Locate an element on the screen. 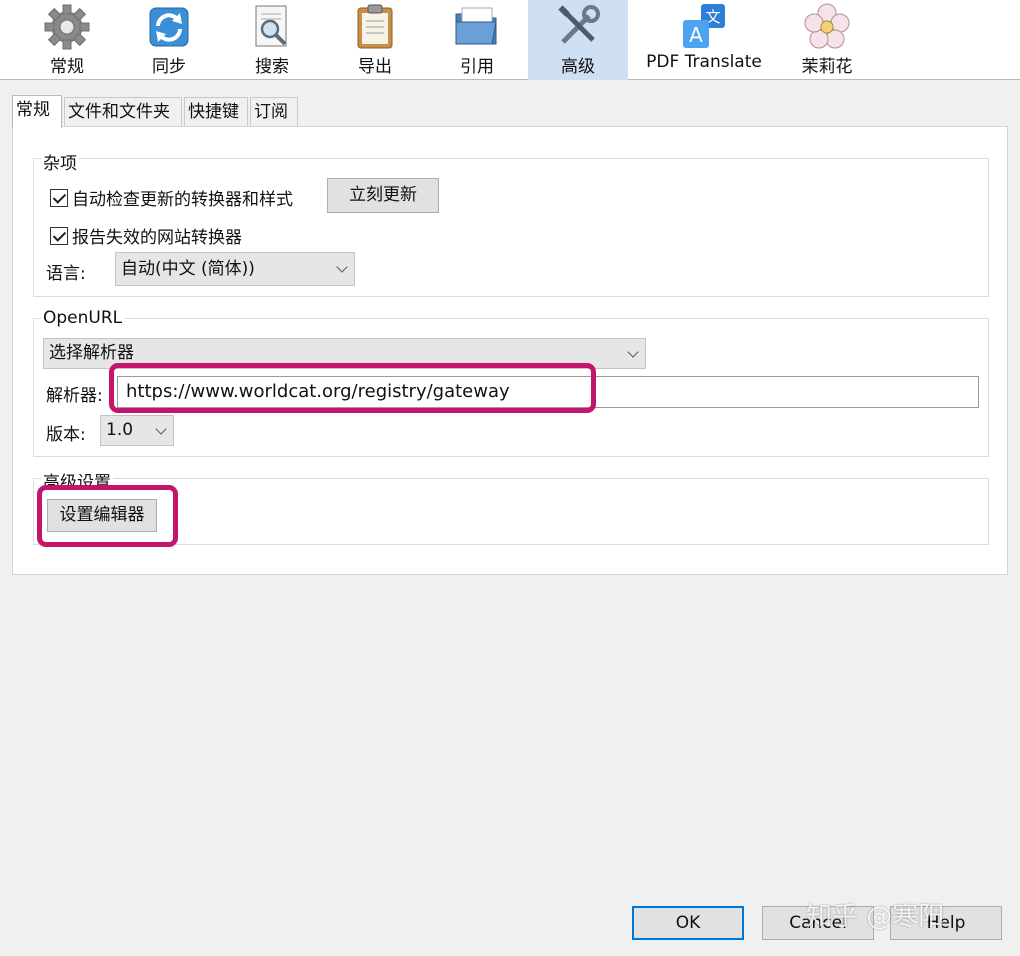 This screenshot has width=1020, height=956. toolbar-general: 常规 is located at coordinates (67, 40).